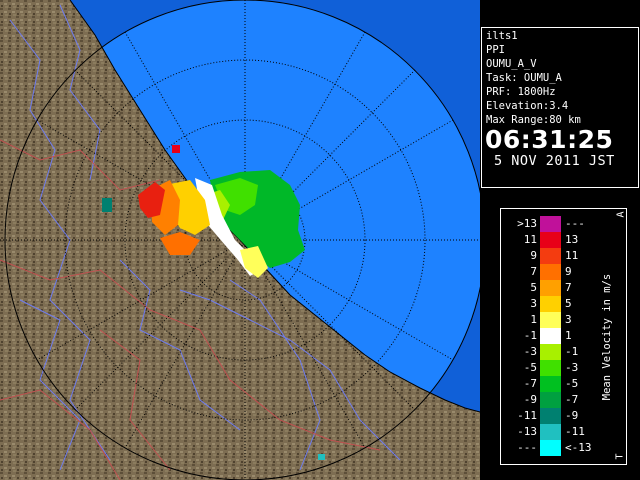 Image resolution: width=640 pixels, height=480 pixels. Describe the element at coordinates (533, 303) in the screenshot. I see `legend-lower-bound: 3` at that location.